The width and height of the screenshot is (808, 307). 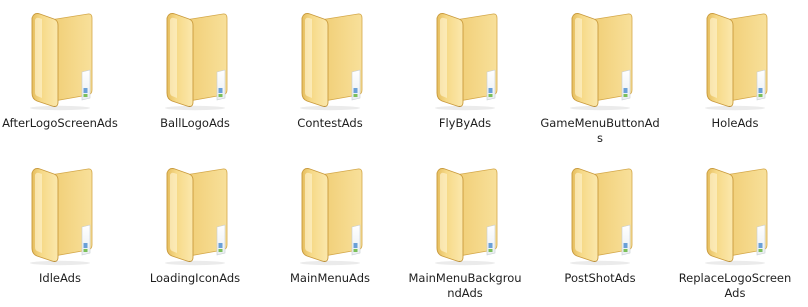 I want to click on folder-label: IdleAds, so click(x=60, y=278).